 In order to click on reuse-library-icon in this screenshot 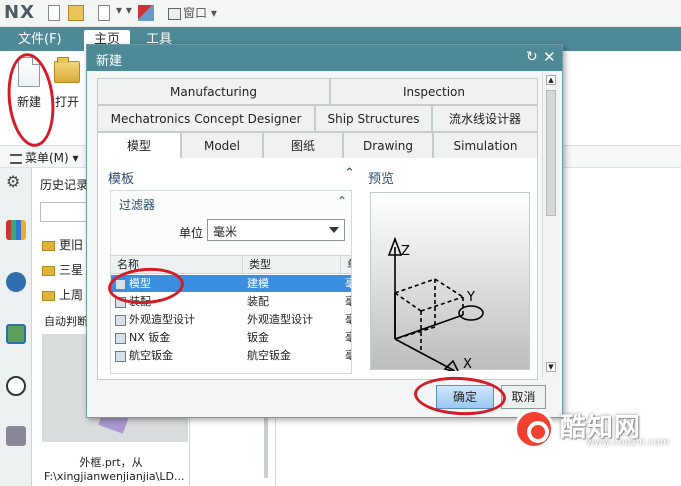, I will do `click(16, 230)`.